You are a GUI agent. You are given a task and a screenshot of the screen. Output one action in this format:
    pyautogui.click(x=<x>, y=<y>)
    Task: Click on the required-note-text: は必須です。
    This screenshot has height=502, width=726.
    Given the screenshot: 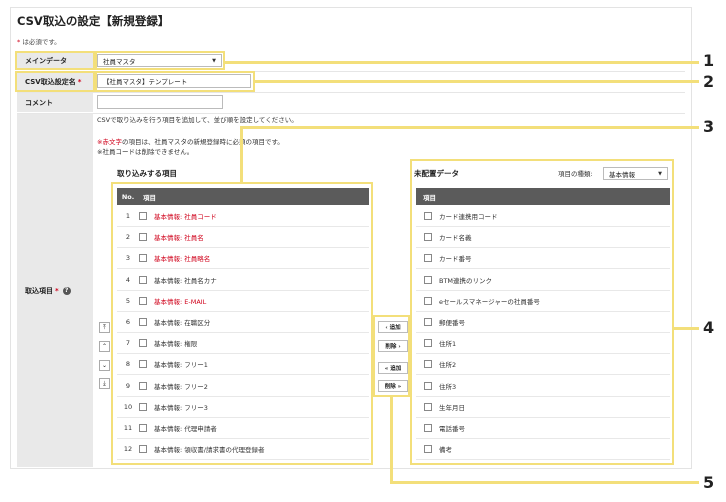 What is the action you would take?
    pyautogui.click(x=40, y=42)
    